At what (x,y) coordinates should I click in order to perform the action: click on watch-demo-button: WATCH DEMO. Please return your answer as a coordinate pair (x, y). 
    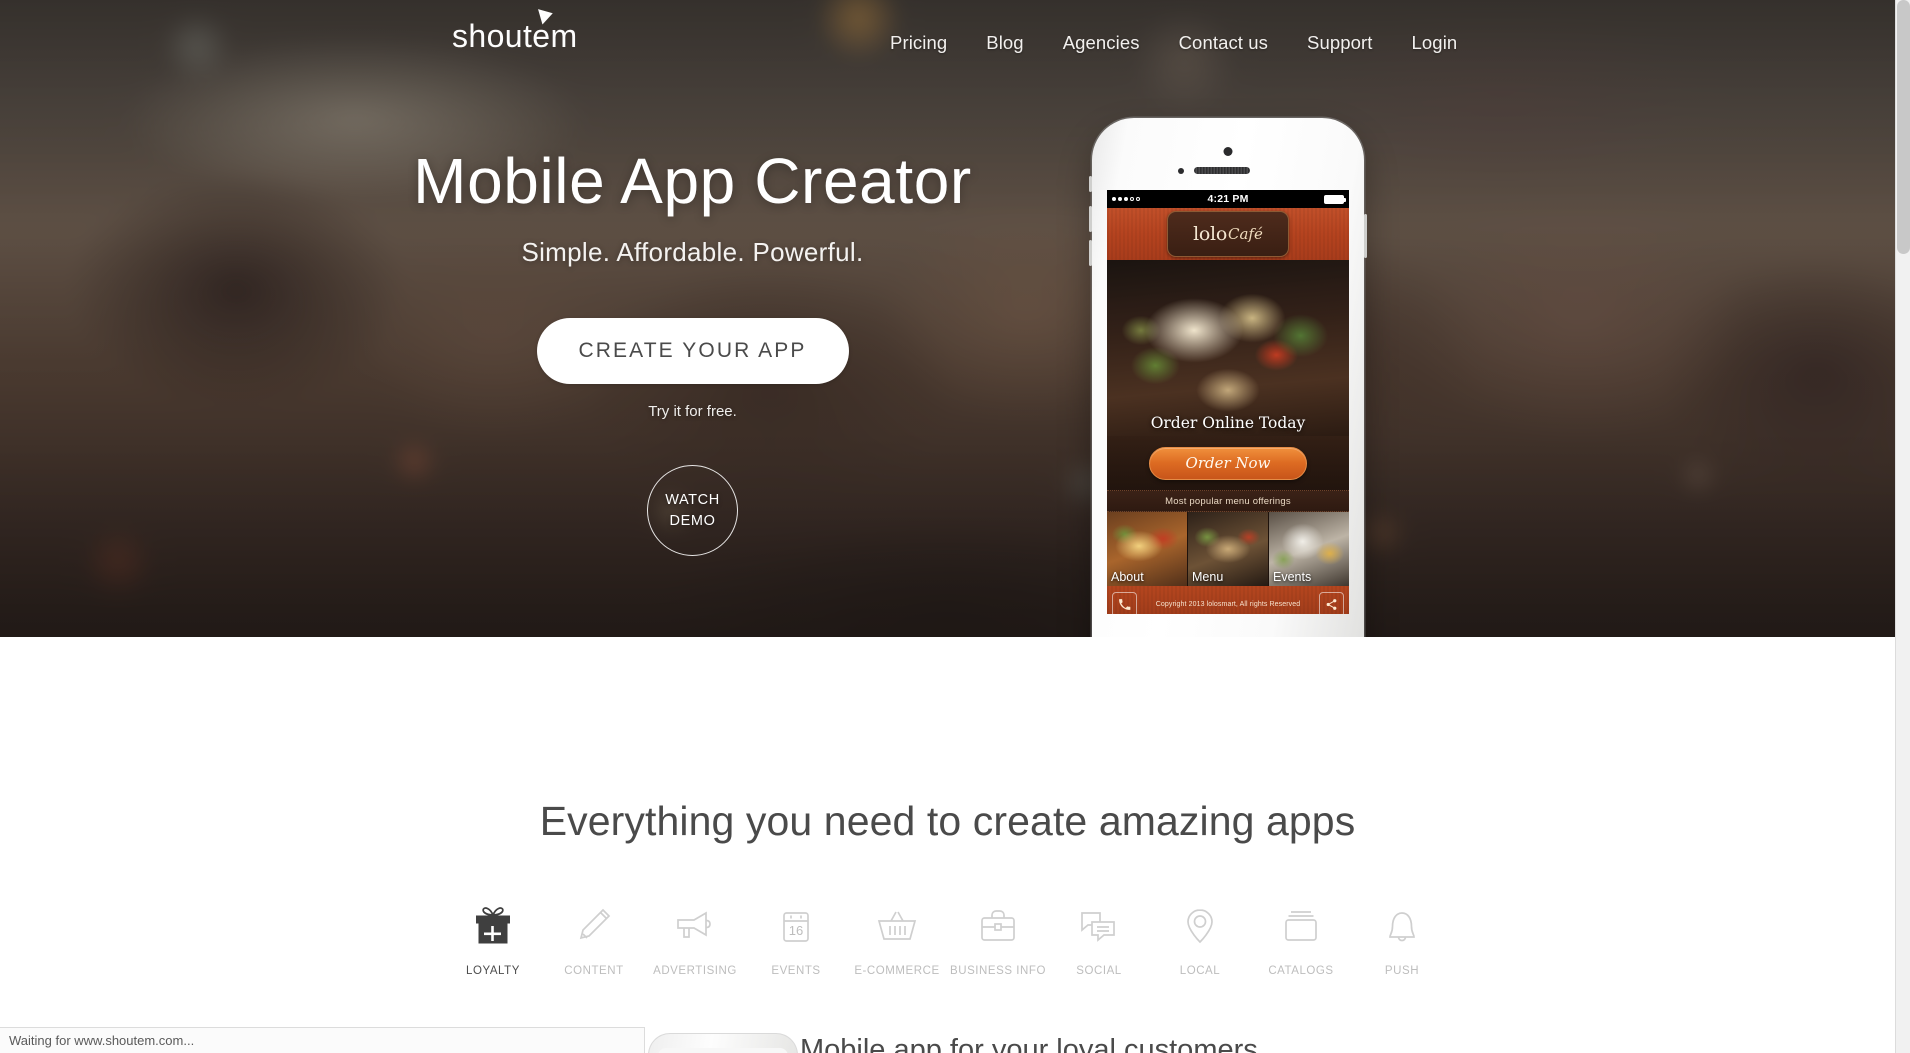
    Looking at the image, I should click on (692, 511).